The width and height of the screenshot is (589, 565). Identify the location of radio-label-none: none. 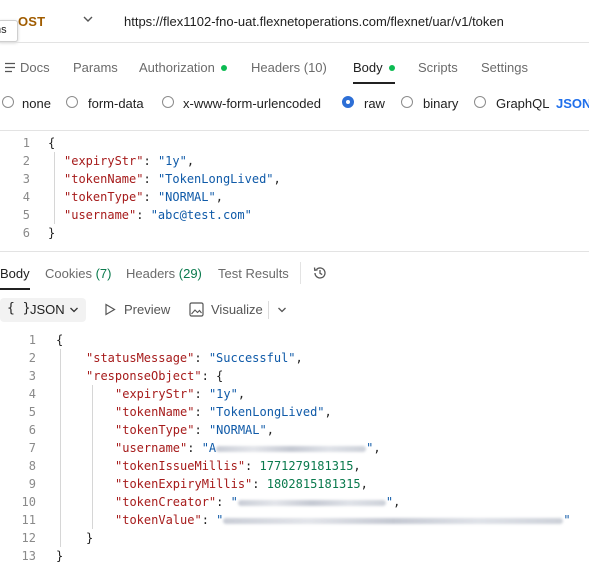
(36, 103).